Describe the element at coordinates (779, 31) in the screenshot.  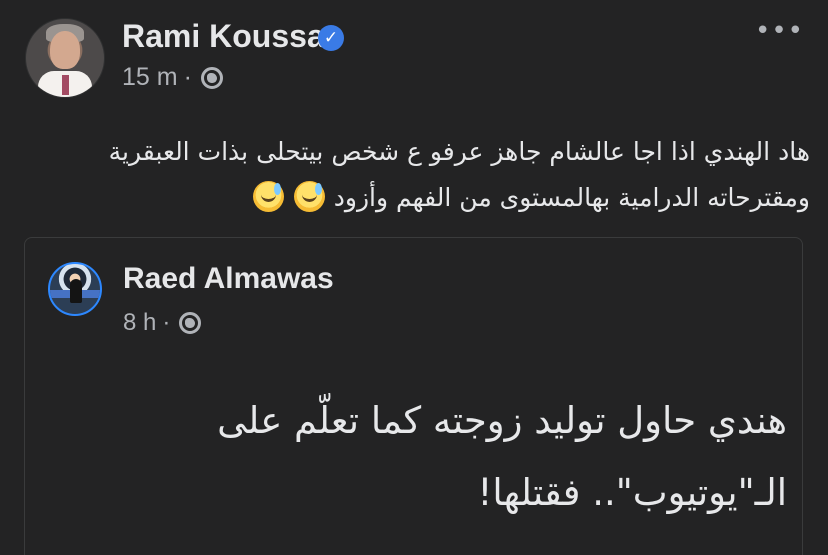
I see `more-options-icon: •••` at that location.